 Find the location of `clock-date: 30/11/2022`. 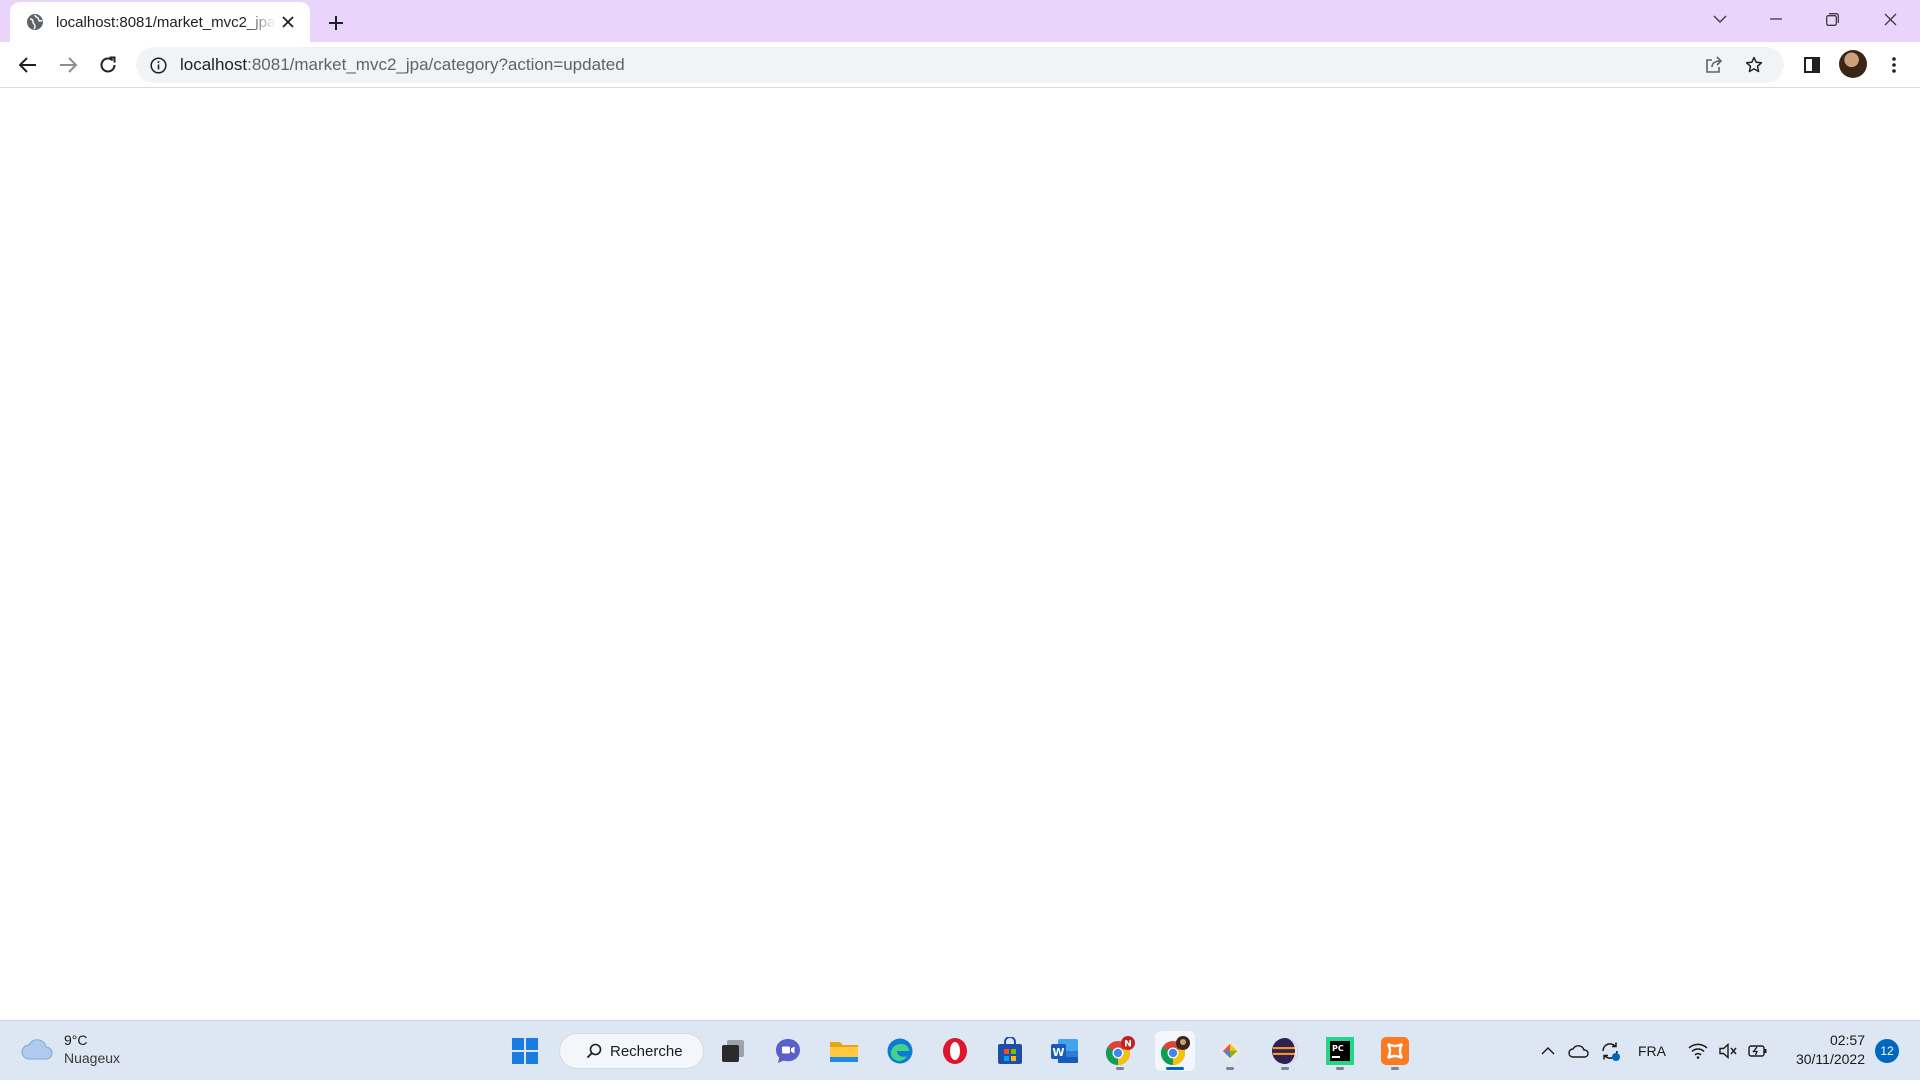

clock-date: 30/11/2022 is located at coordinates (1830, 1059).